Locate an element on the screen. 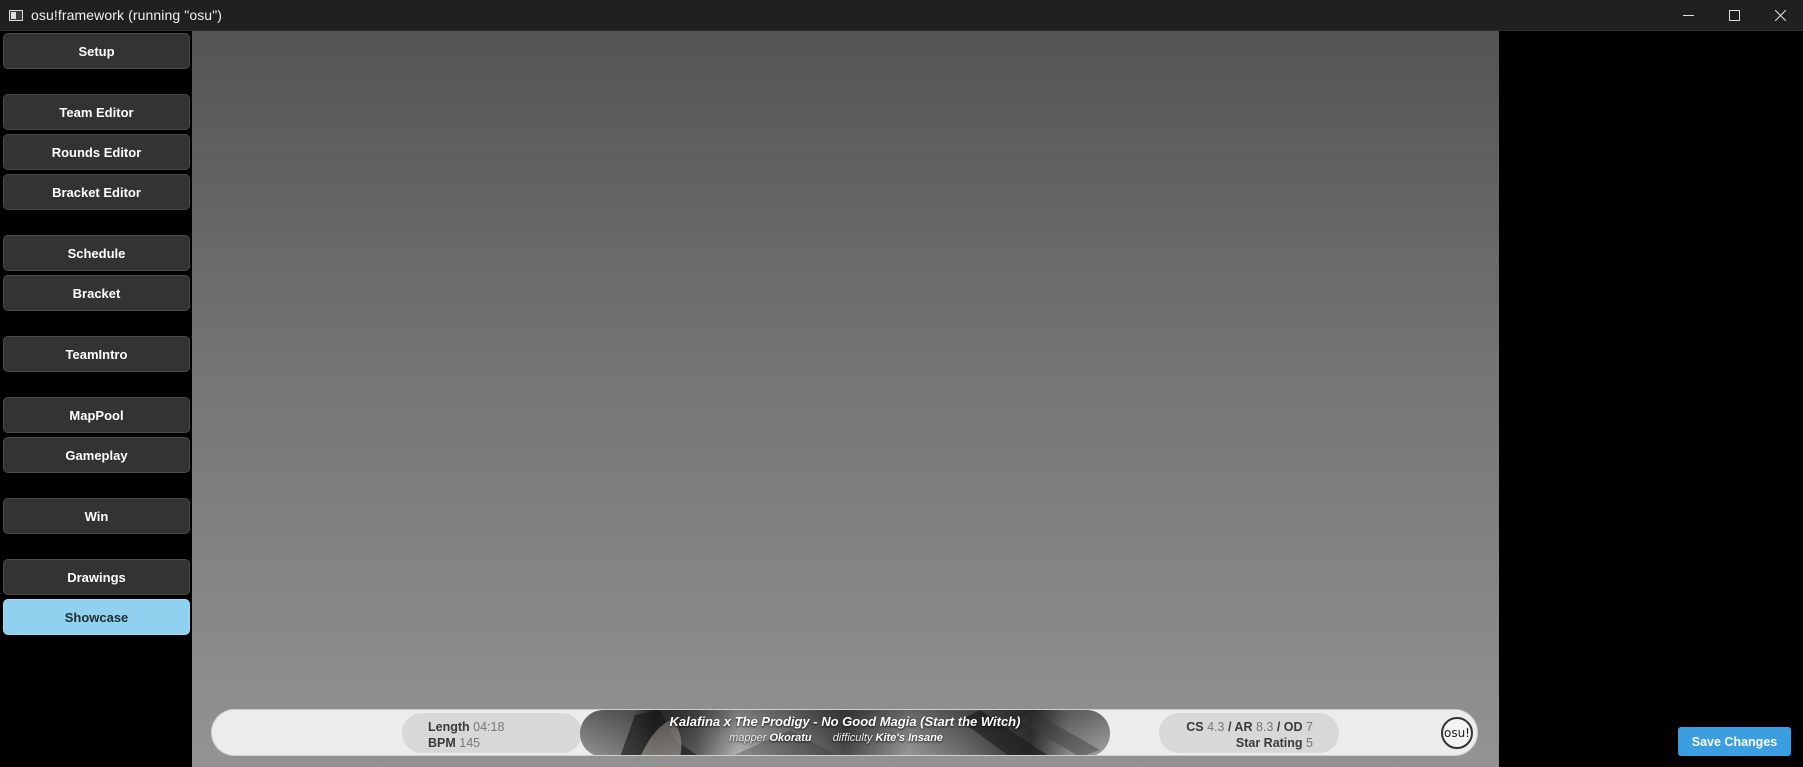 Image resolution: width=1803 pixels, height=767 pixels. od-value: 7 is located at coordinates (1309, 727).